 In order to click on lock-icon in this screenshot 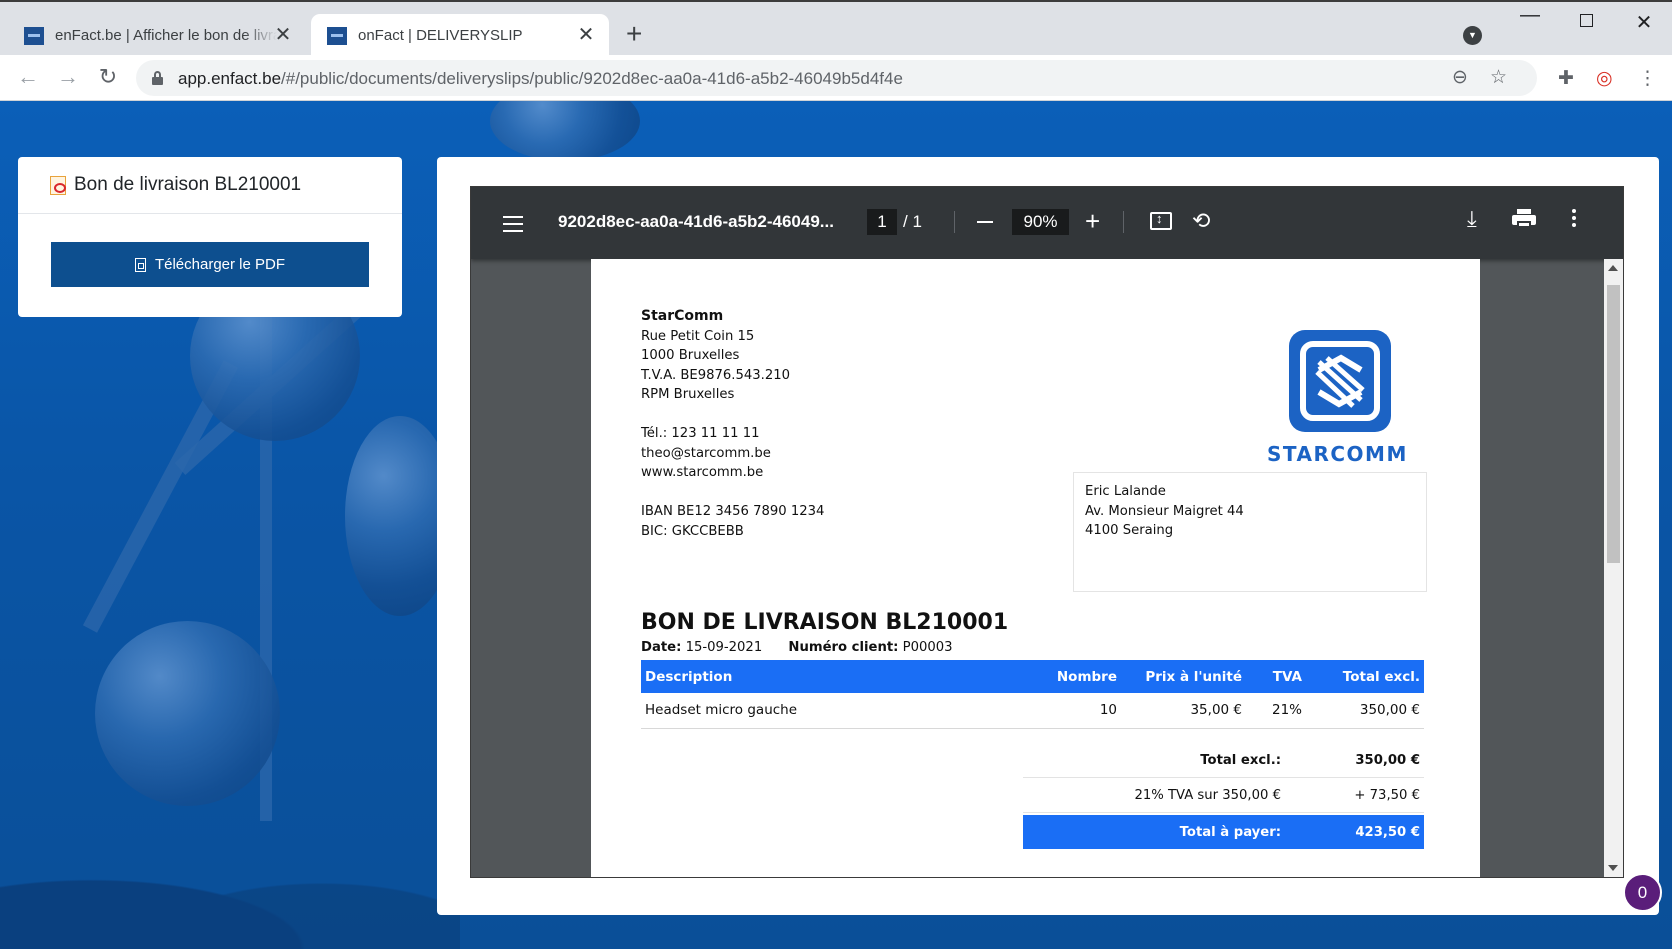, I will do `click(157, 78)`.